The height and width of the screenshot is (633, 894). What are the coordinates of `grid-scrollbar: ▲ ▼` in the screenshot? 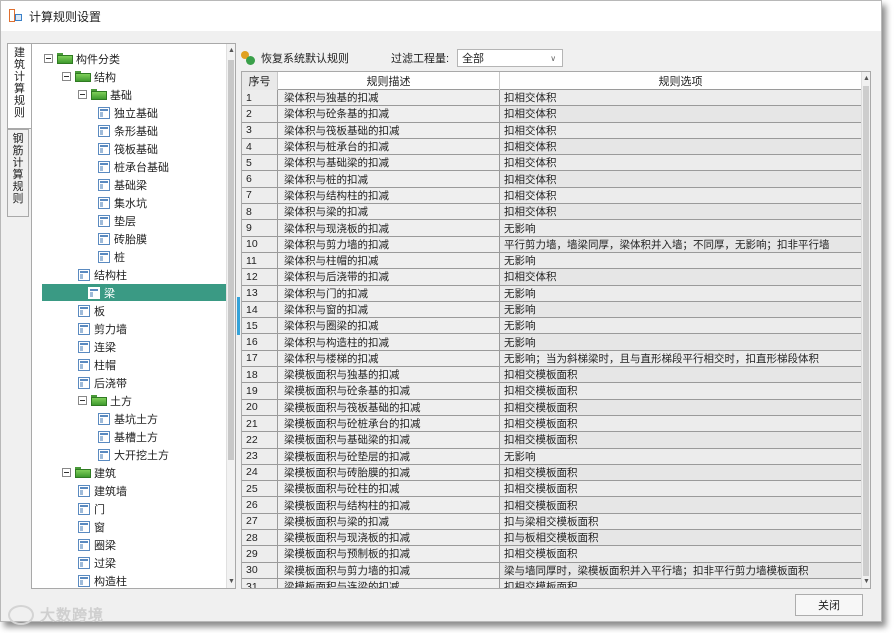 It's located at (865, 330).